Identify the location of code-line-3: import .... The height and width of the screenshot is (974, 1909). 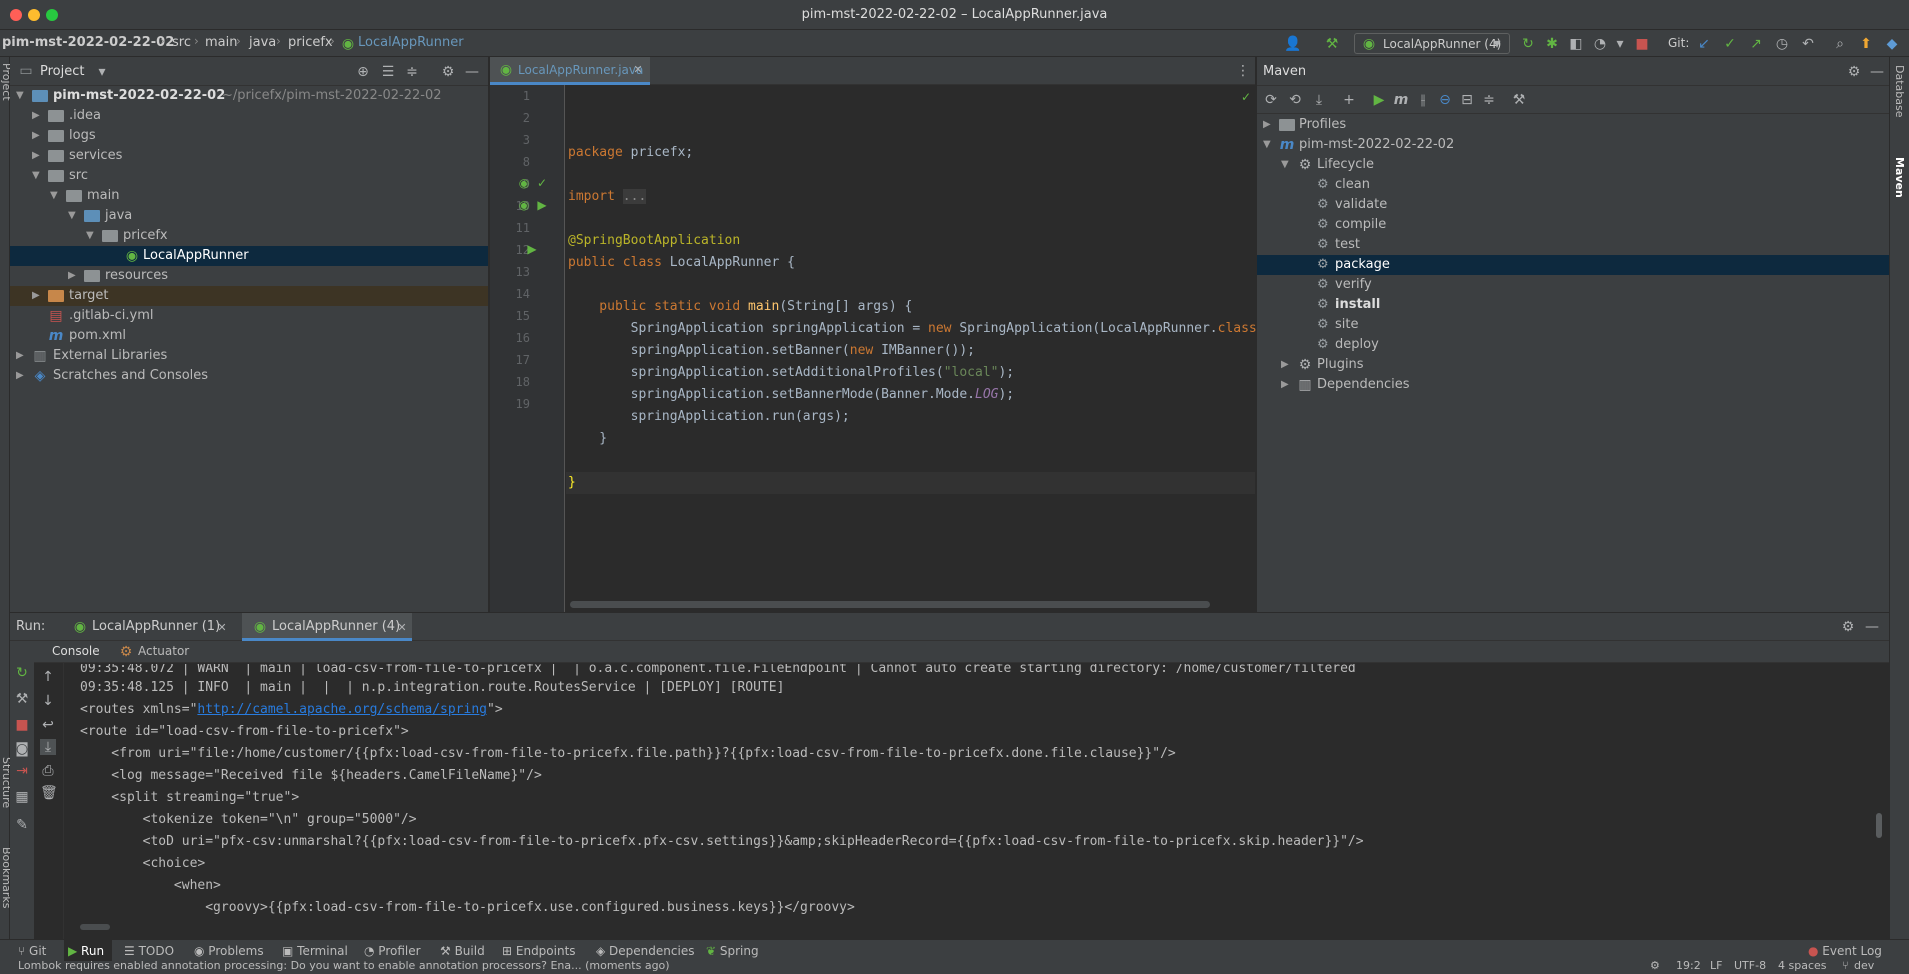
(607, 197).